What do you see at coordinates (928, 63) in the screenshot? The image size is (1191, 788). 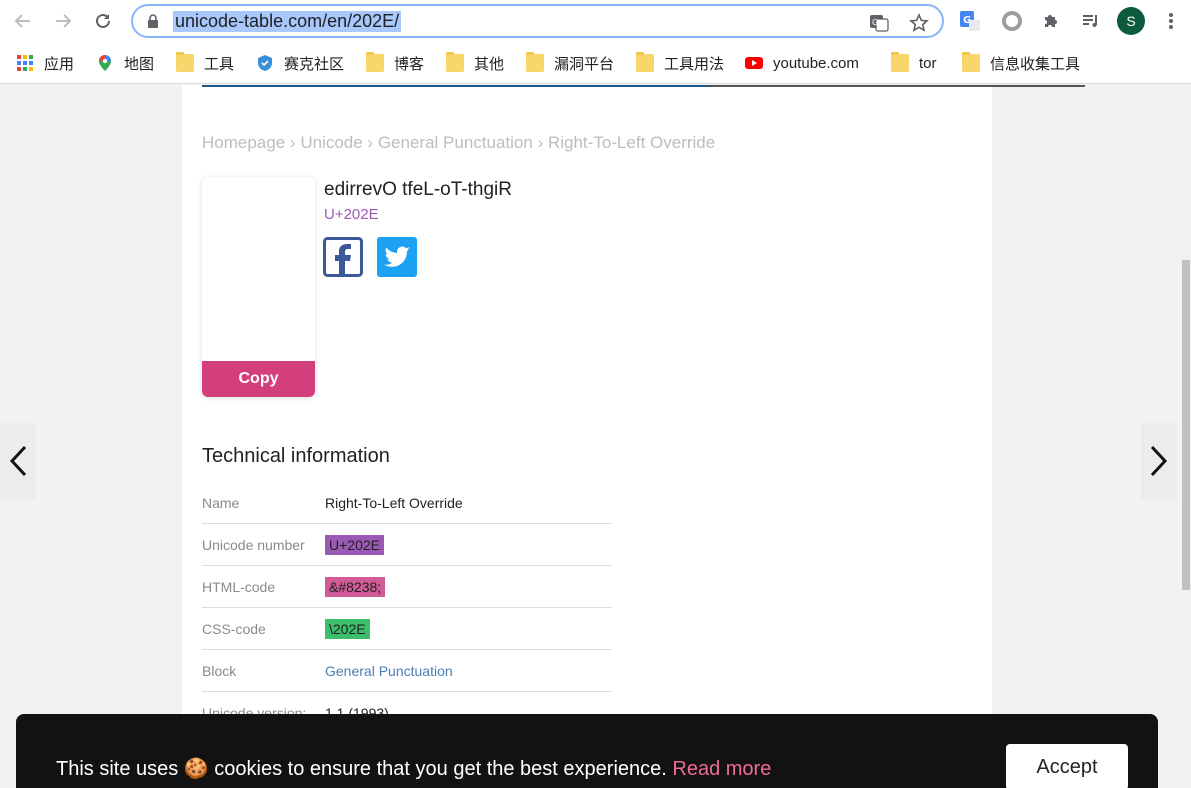 I see `bookmark-label: tor` at bounding box center [928, 63].